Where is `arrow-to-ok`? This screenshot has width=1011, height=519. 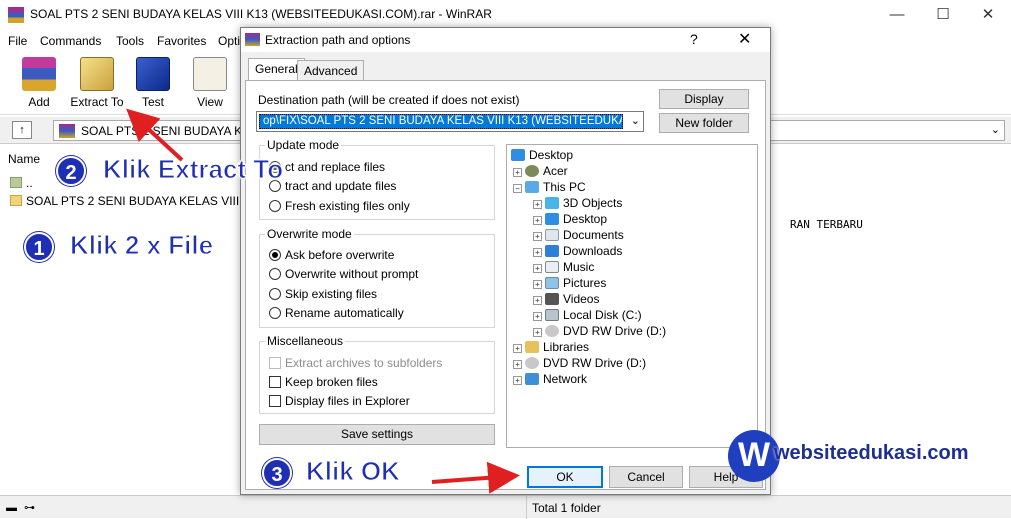
arrow-to-ok is located at coordinates (475, 477).